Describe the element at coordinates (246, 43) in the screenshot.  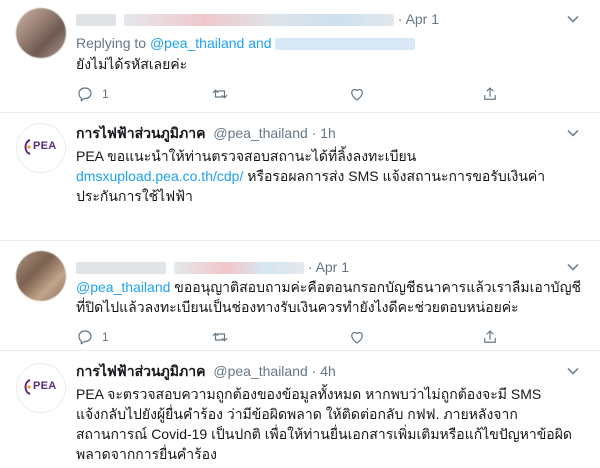
I see `replying-to: Replying to @pea_thailand and` at that location.